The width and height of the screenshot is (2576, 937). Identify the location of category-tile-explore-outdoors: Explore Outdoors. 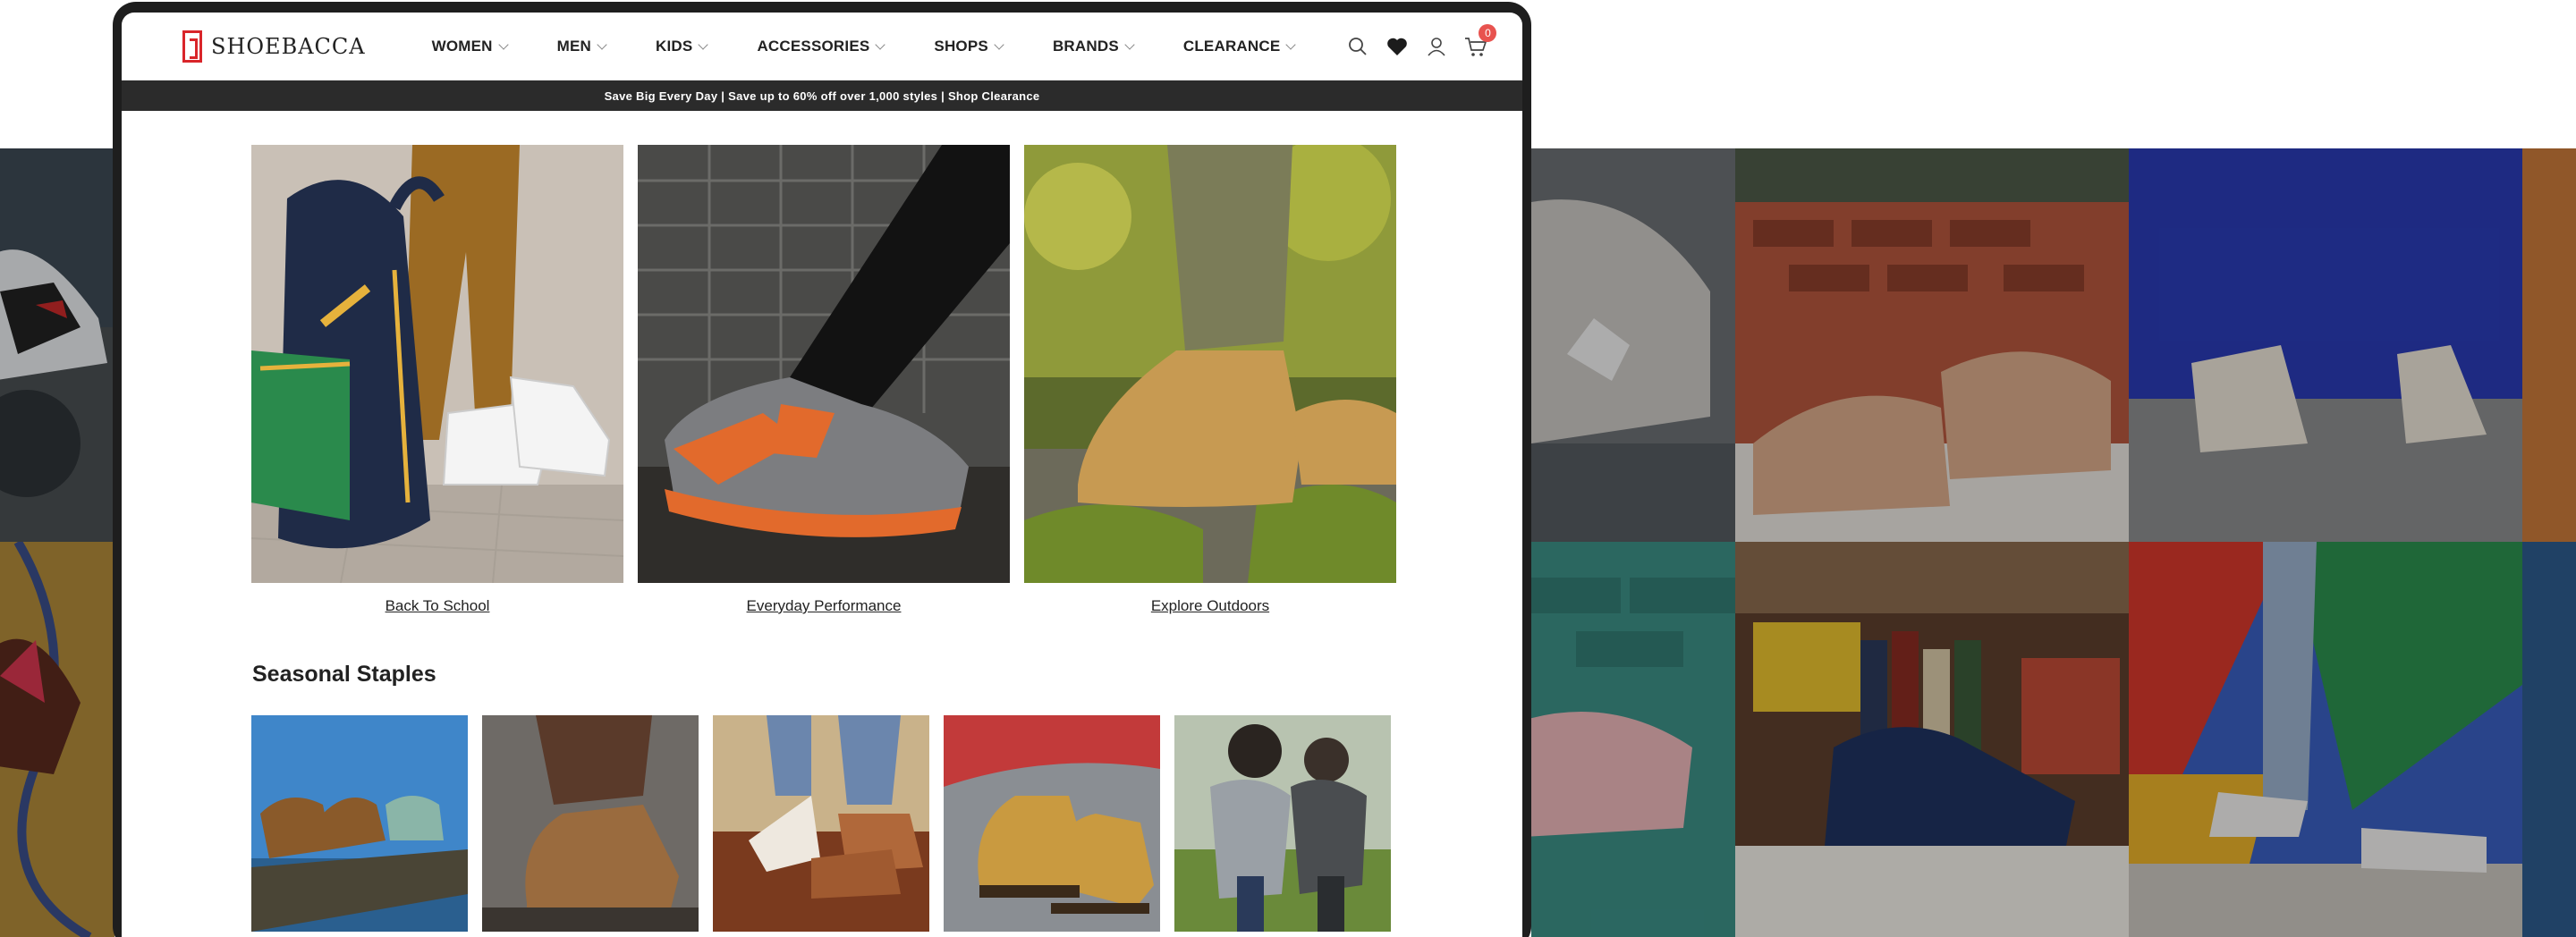
(1210, 380).